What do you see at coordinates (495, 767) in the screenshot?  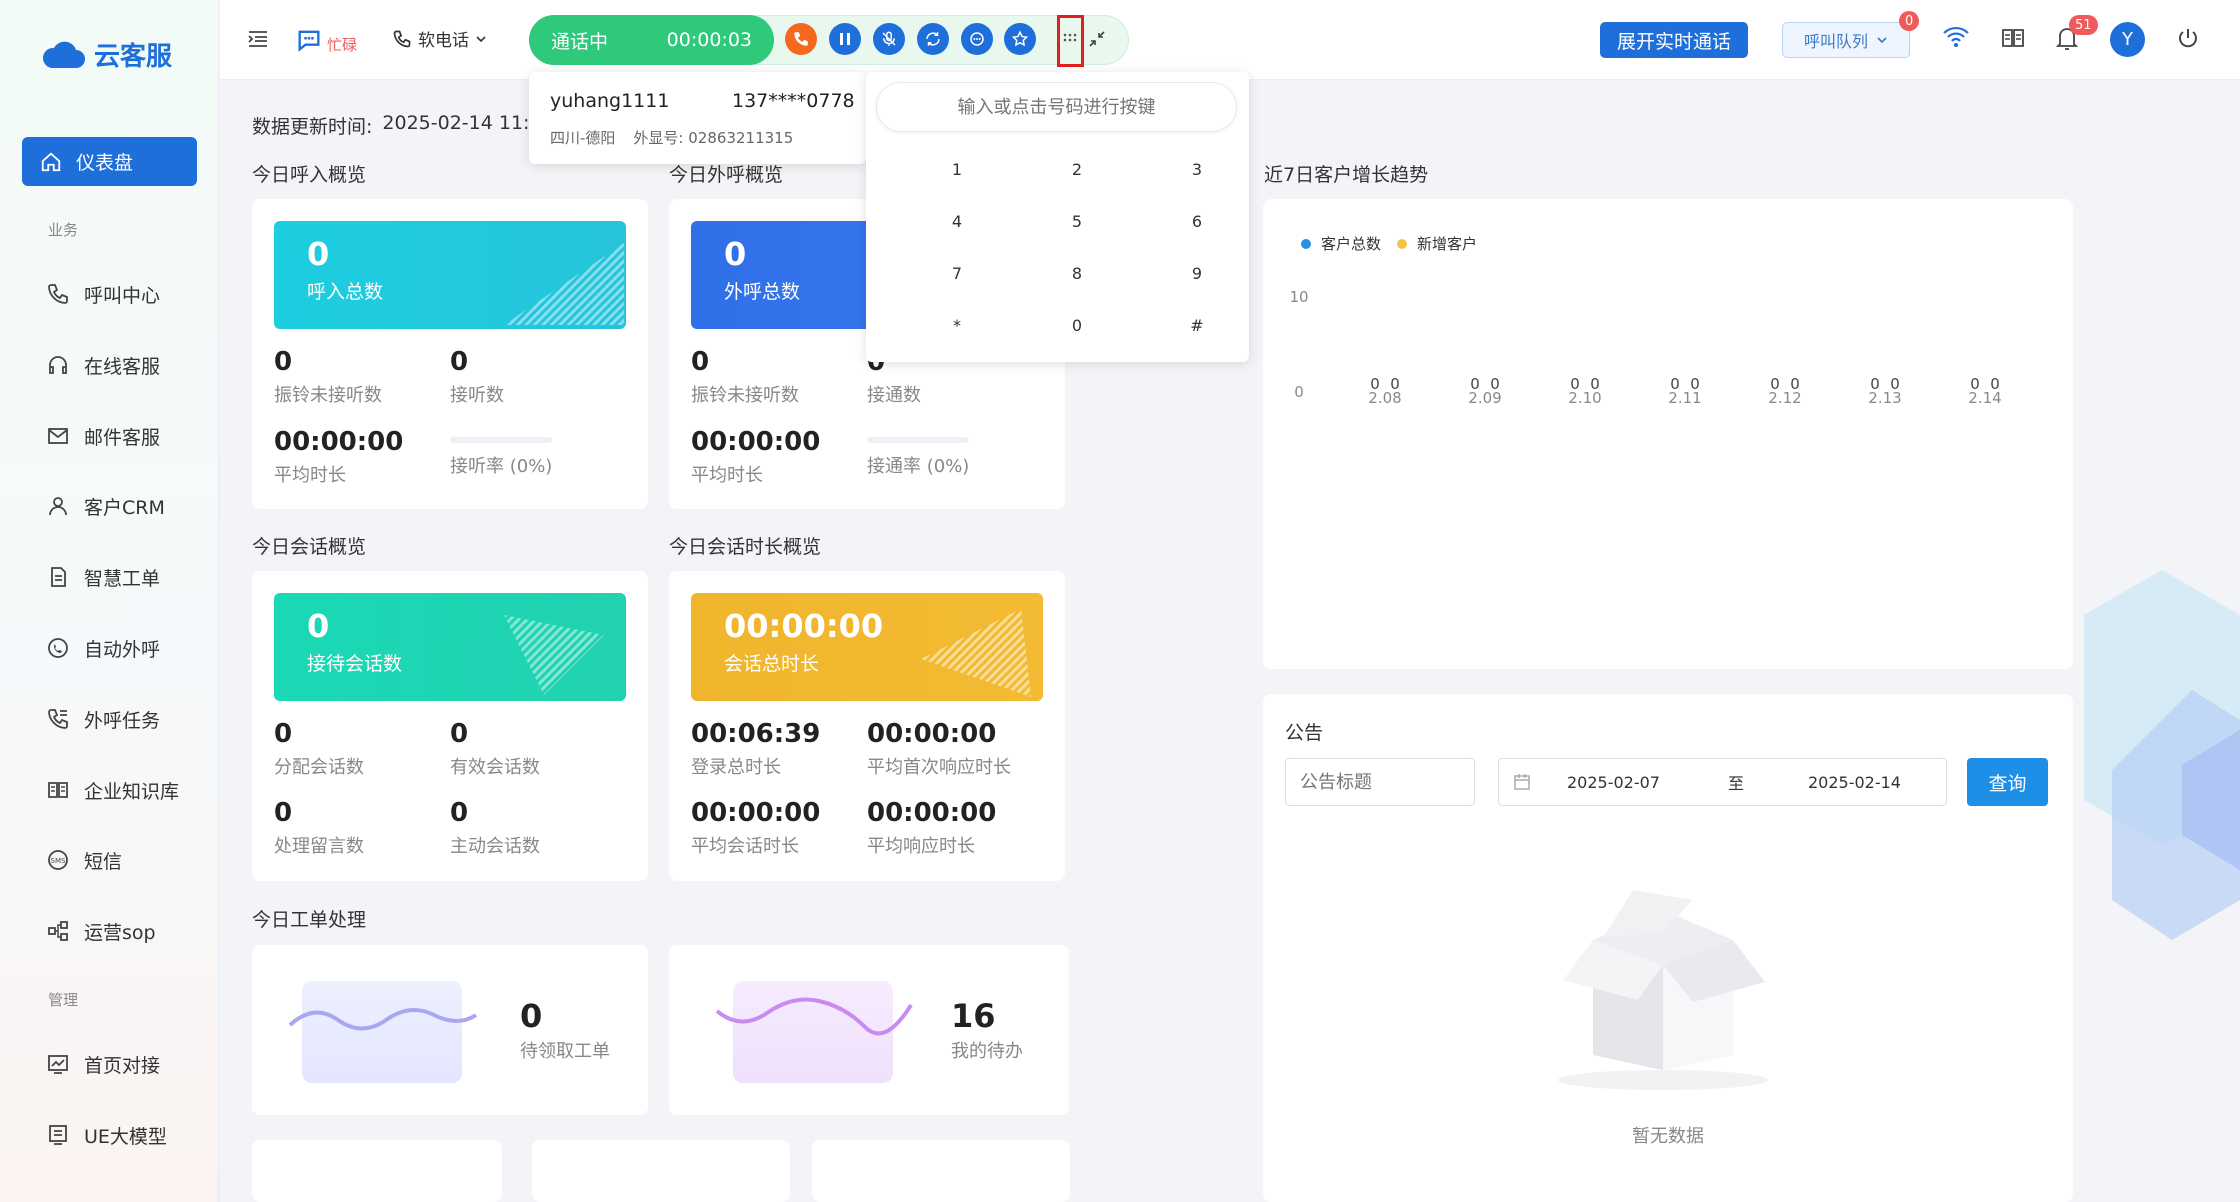 I see `session-valid-label: 有效会话数` at bounding box center [495, 767].